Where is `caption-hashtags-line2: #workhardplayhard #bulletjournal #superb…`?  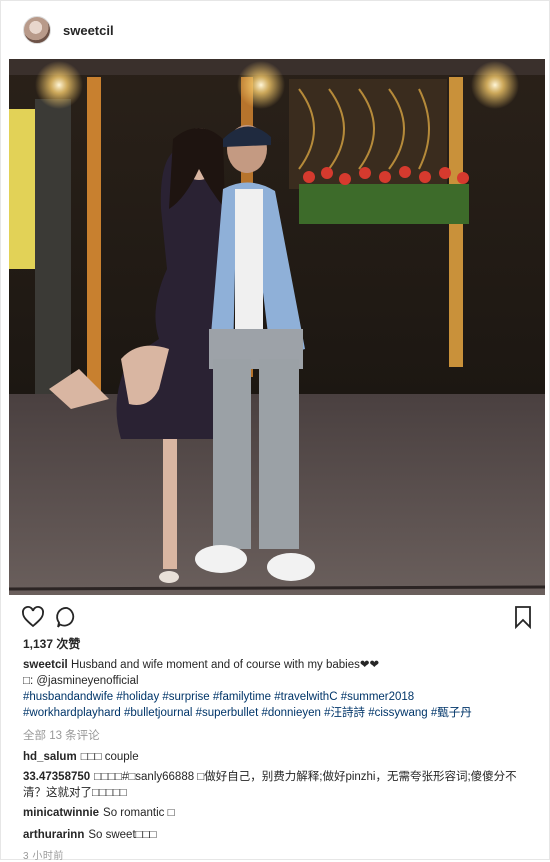 caption-hashtags-line2: #workhardplayhard #bulletjournal #superb… is located at coordinates (276, 713).